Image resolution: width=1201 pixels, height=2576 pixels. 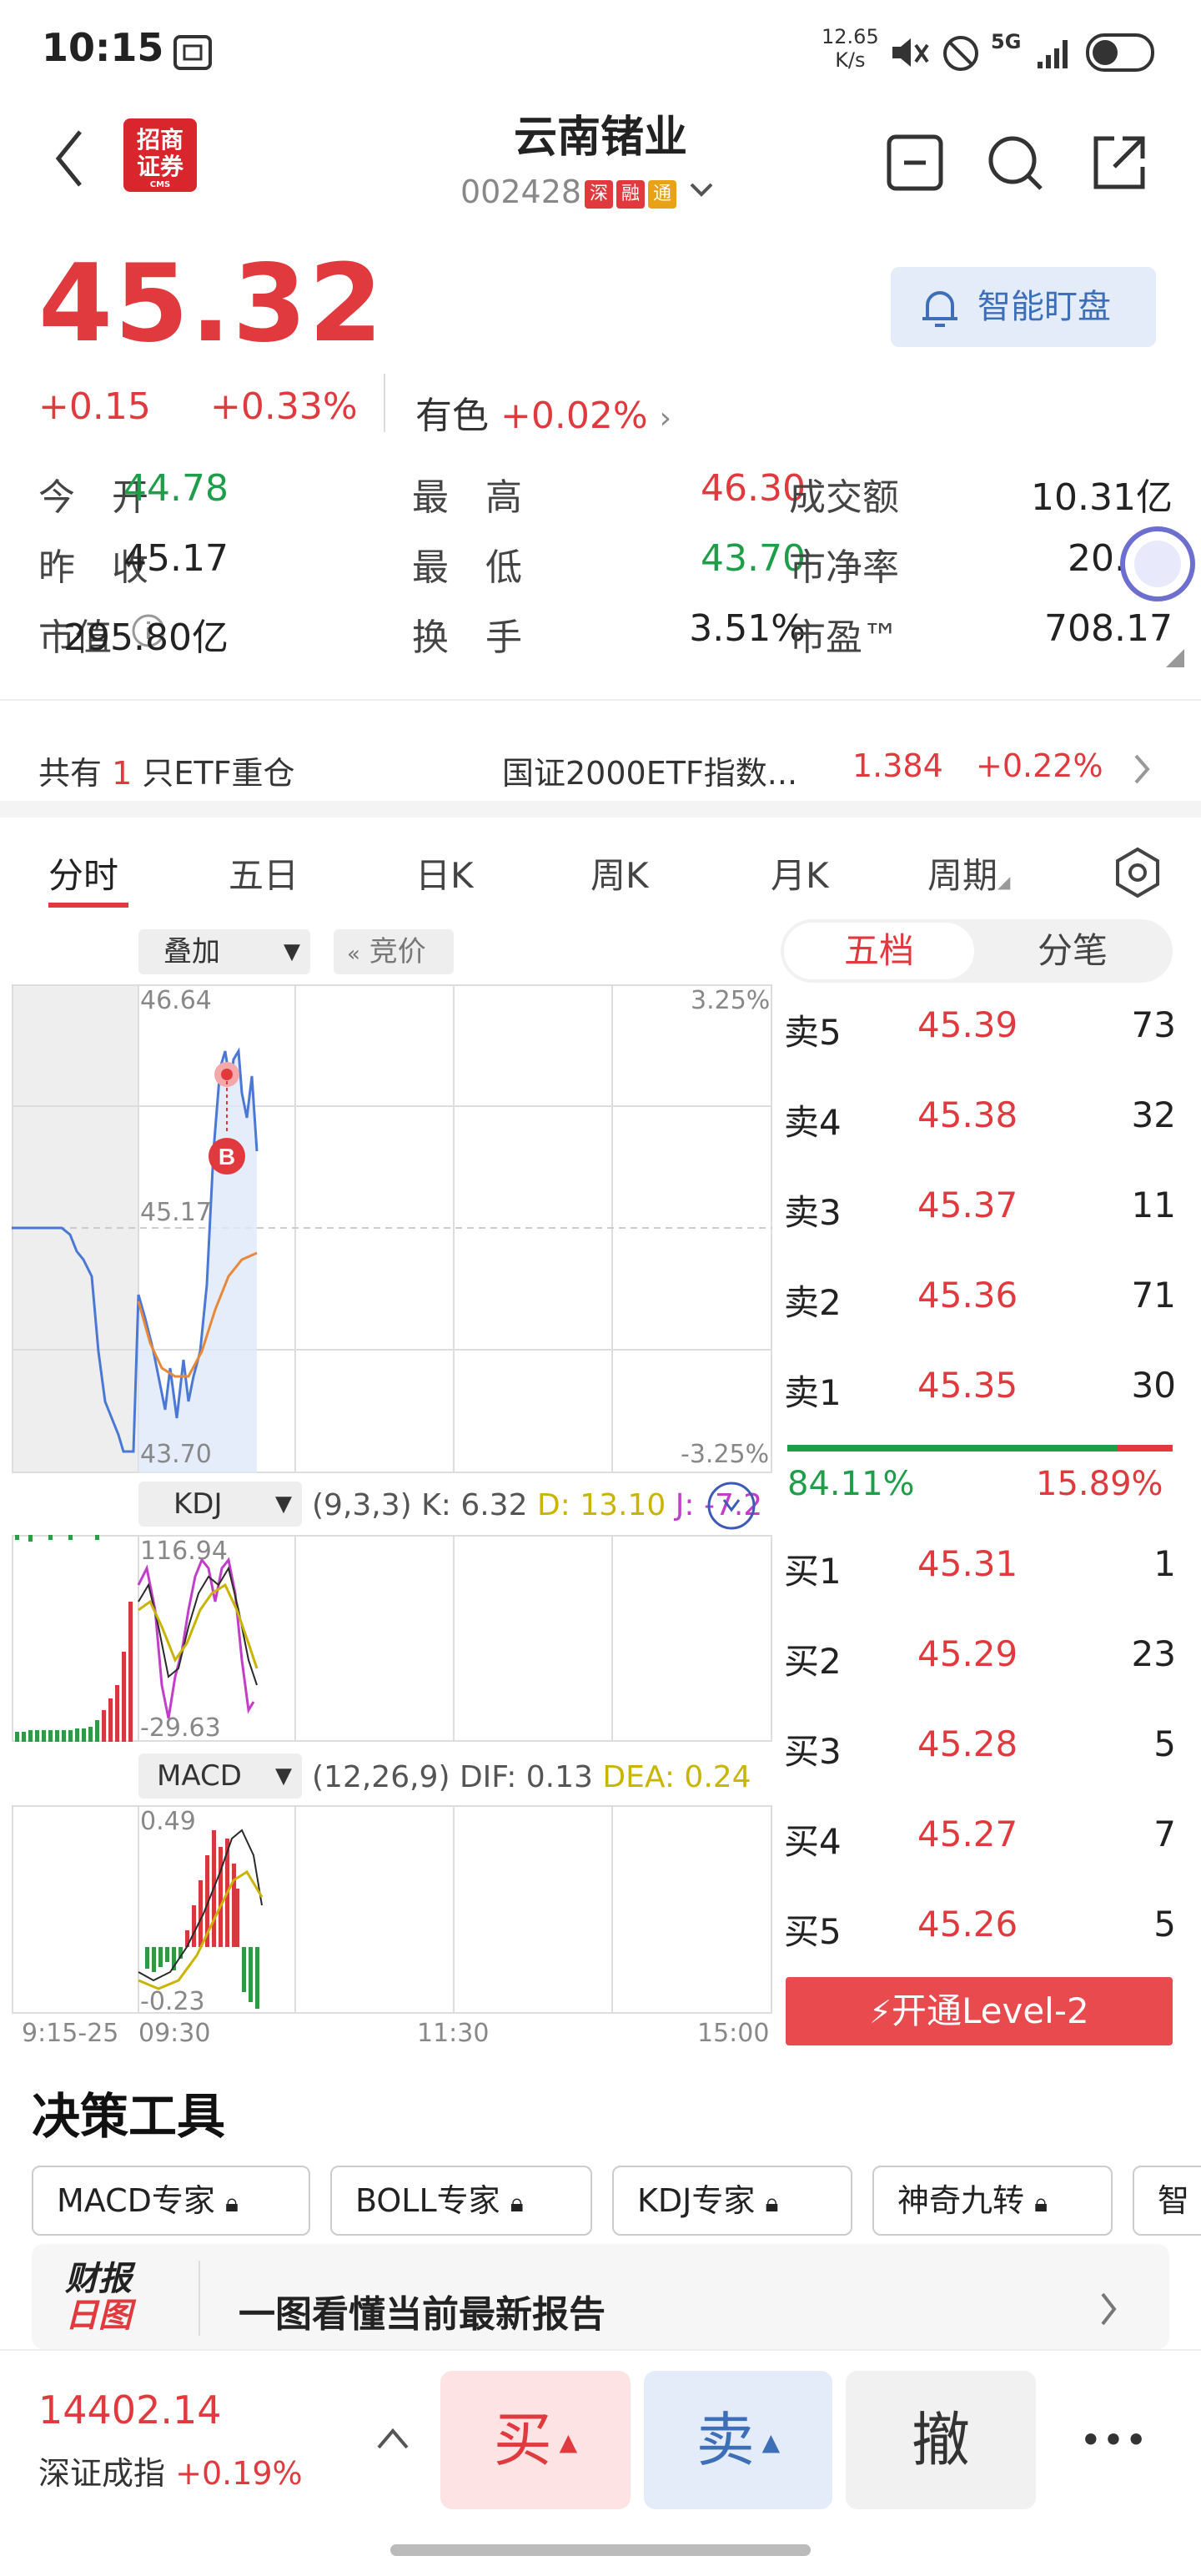 I want to click on level2-button: ⚡开通Level-2, so click(x=979, y=2011).